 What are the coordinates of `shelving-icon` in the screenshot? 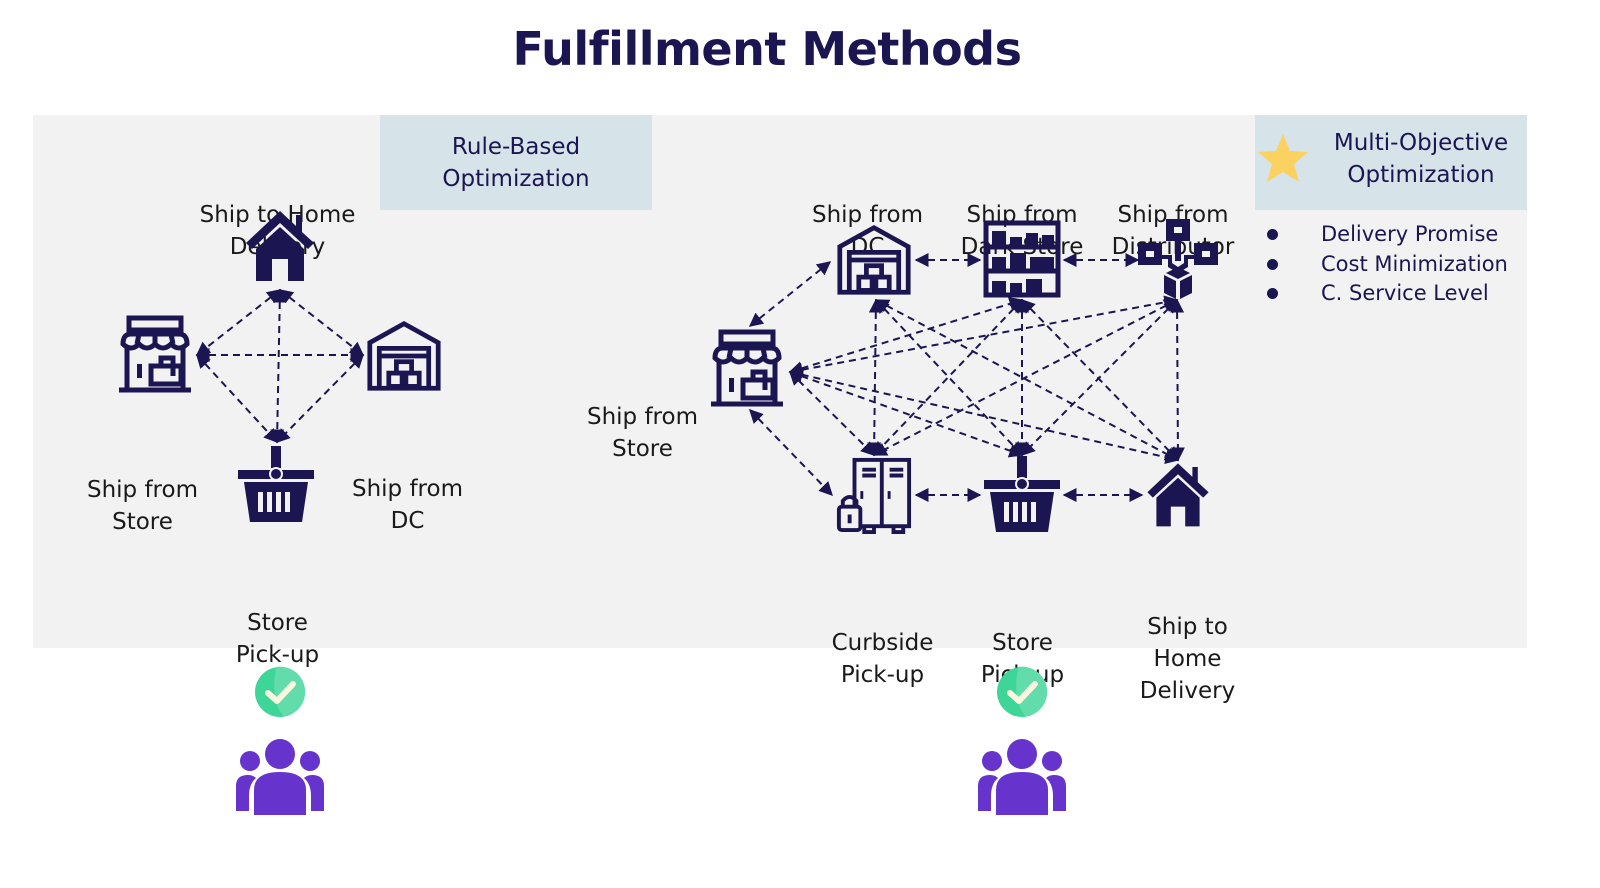 It's located at (1022, 259).